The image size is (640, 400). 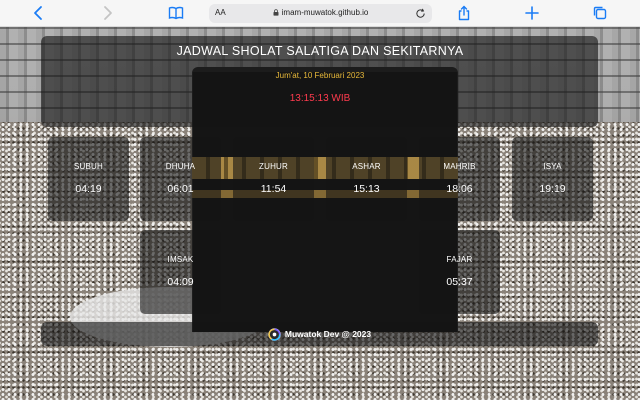 What do you see at coordinates (600, 13) in the screenshot?
I see `tabs-overview-icon` at bounding box center [600, 13].